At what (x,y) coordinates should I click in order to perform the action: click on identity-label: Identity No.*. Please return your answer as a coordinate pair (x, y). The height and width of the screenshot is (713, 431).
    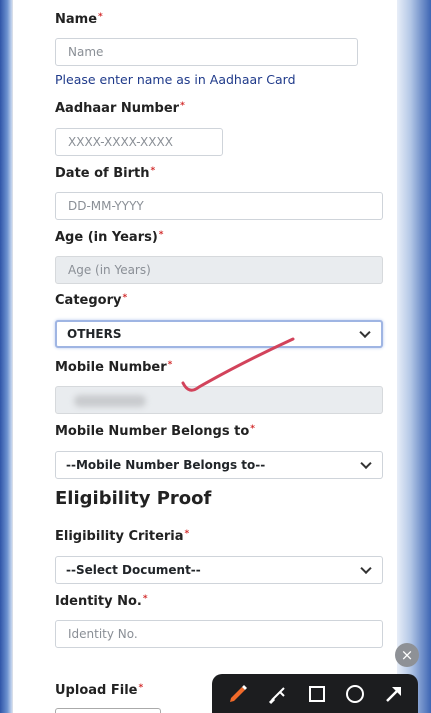
    Looking at the image, I should click on (101, 601).